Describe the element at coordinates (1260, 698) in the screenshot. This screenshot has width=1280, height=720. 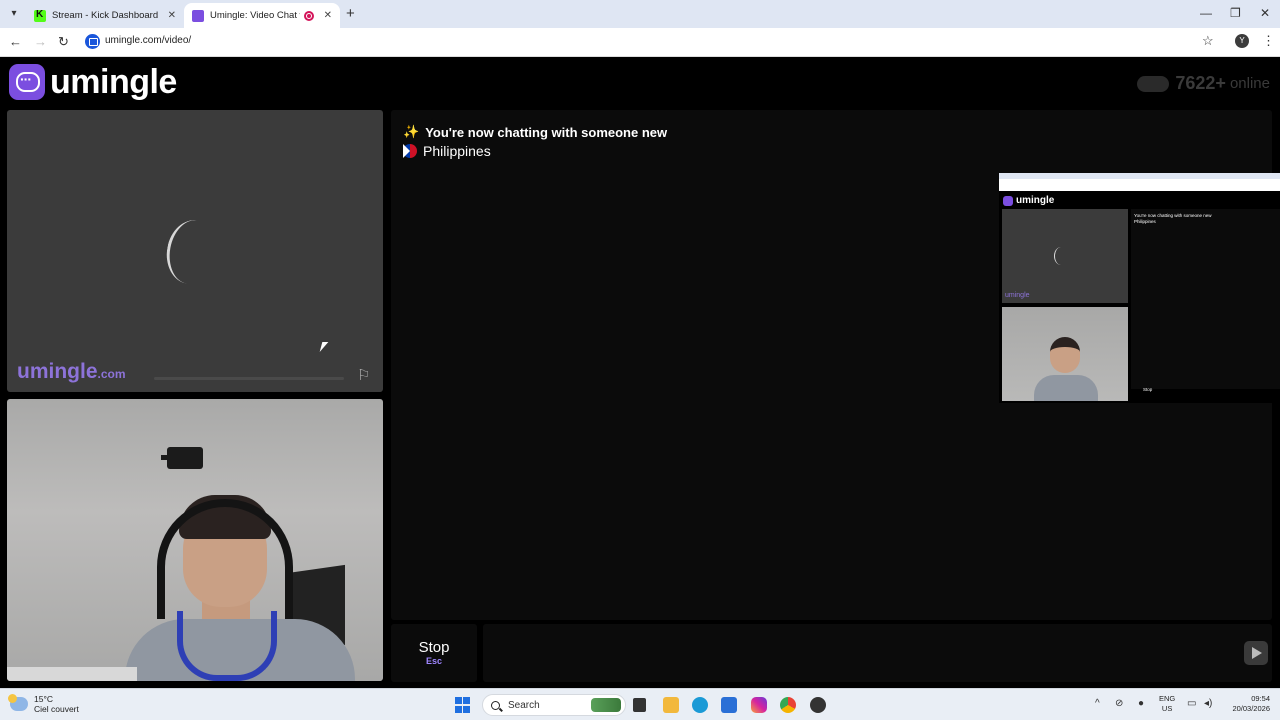
I see `clock-time: 09:54` at that location.